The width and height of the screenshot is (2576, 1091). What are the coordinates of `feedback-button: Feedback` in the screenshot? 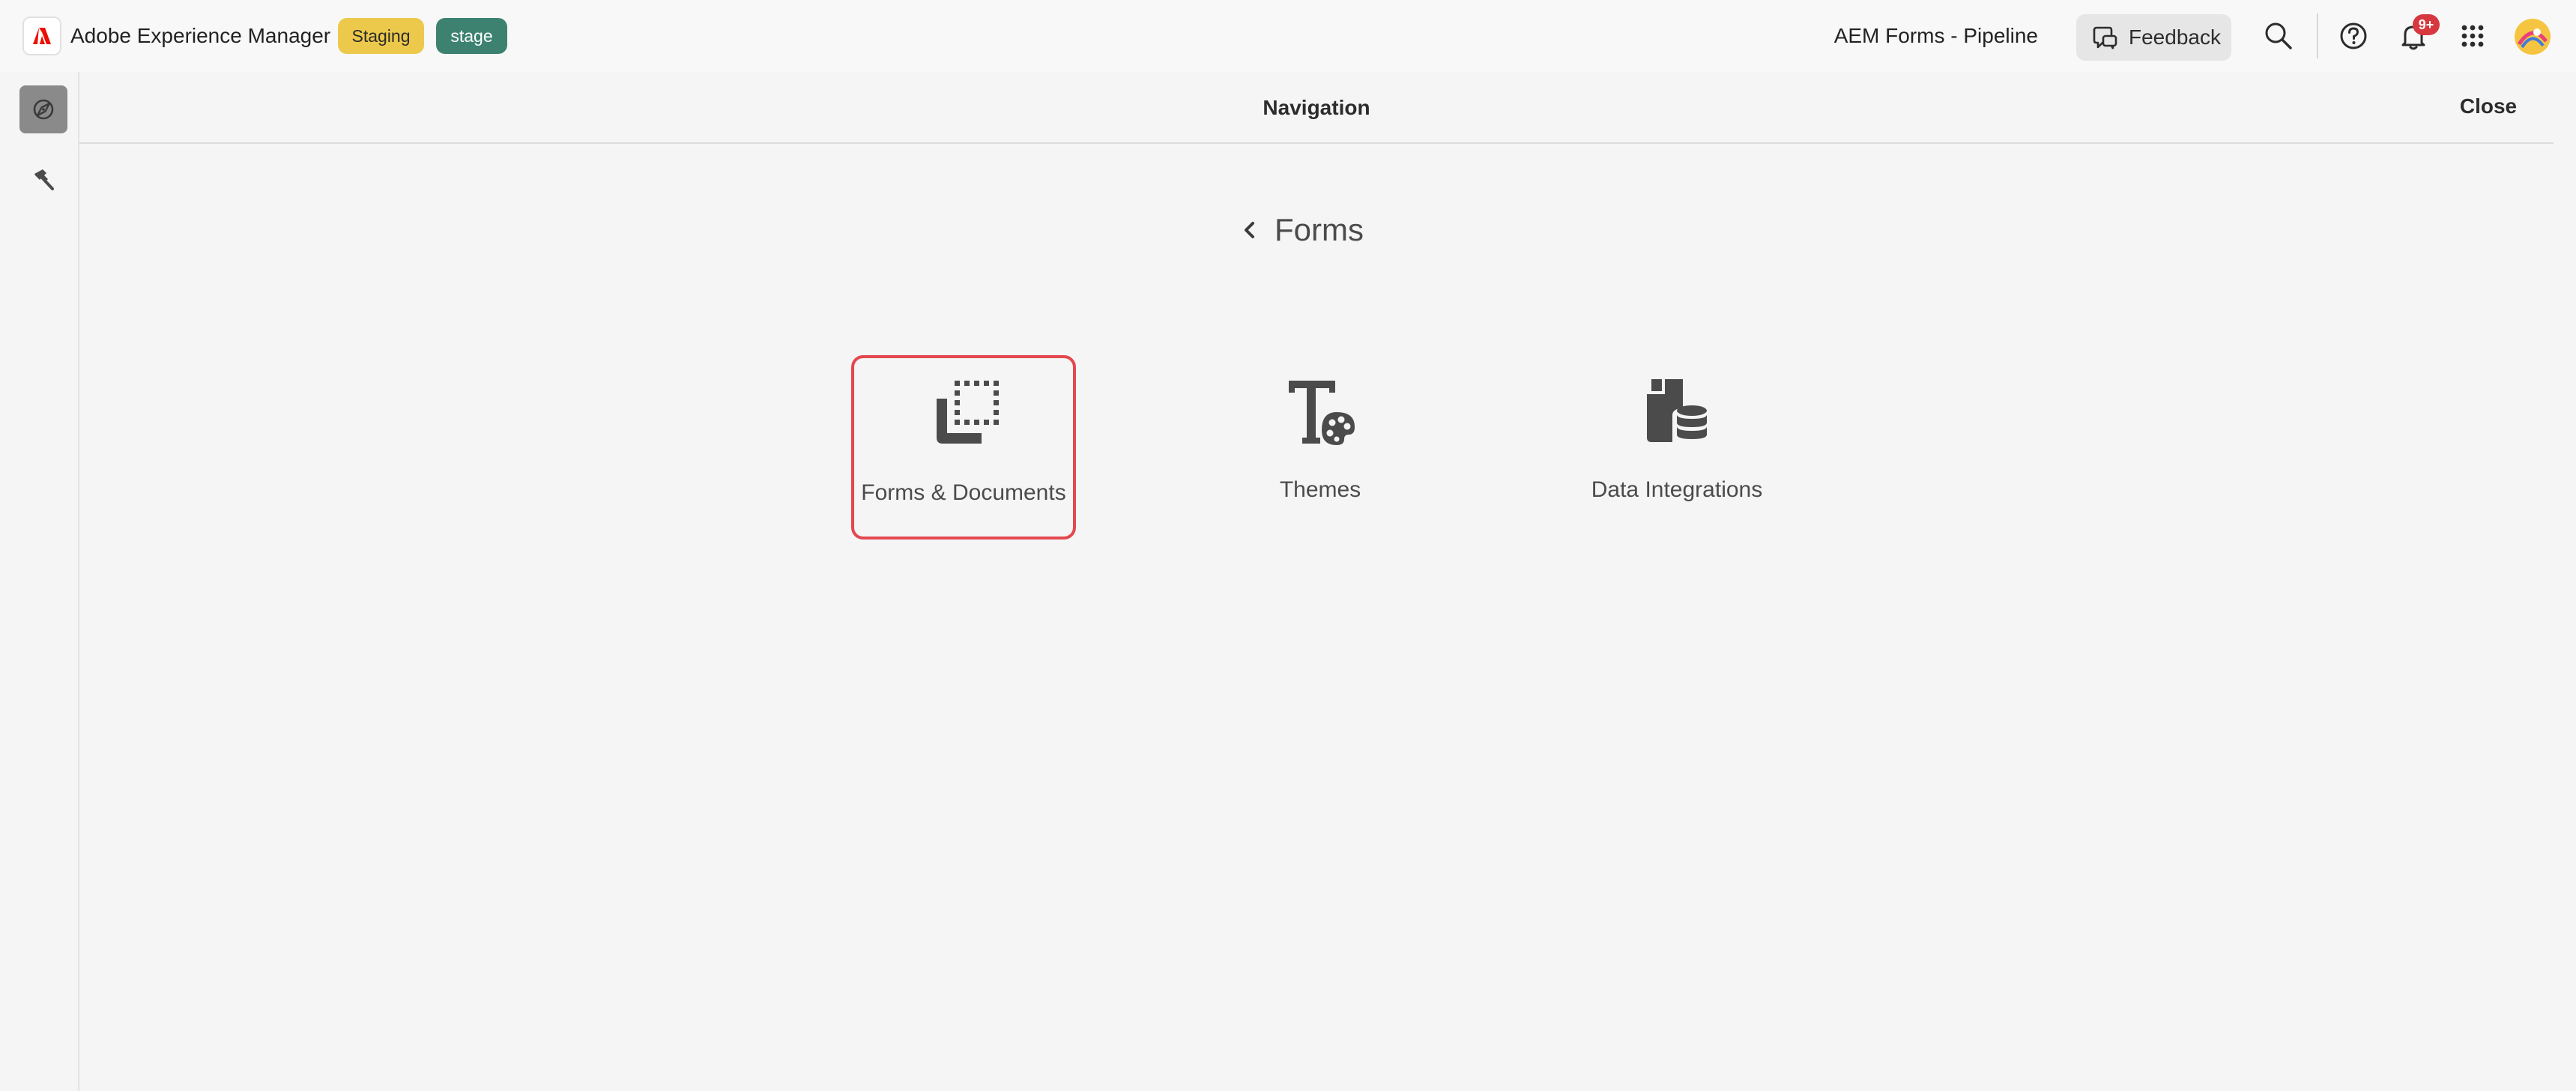 It's located at (2153, 37).